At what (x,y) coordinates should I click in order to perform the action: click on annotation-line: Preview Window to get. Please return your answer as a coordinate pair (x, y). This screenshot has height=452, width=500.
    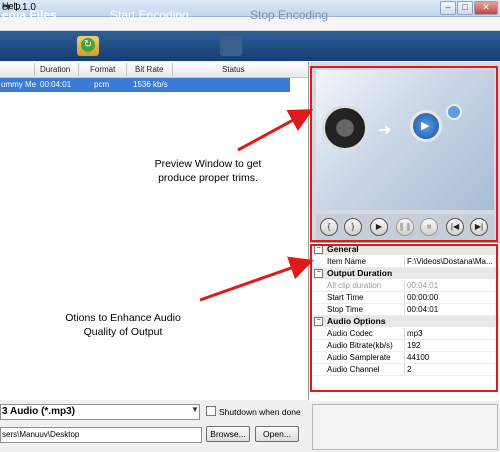
    Looking at the image, I should click on (208, 164).